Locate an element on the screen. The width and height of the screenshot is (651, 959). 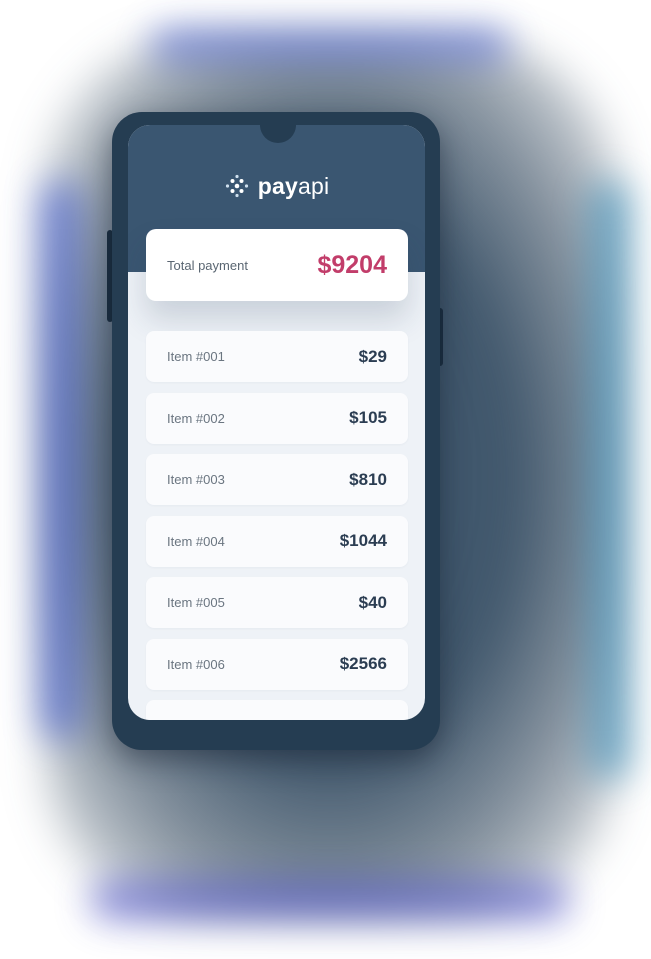
item-amount: $1044 is located at coordinates (363, 540).